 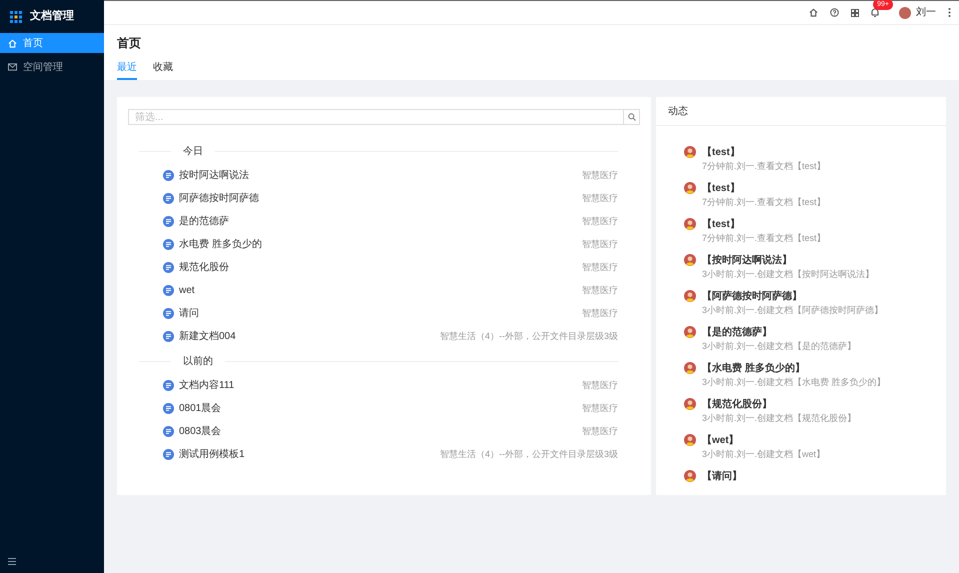 What do you see at coordinates (390, 336) in the screenshot?
I see `document-row: 新建文档004 智慧生活（4）--外部，公开文件目录层级3级` at bounding box center [390, 336].